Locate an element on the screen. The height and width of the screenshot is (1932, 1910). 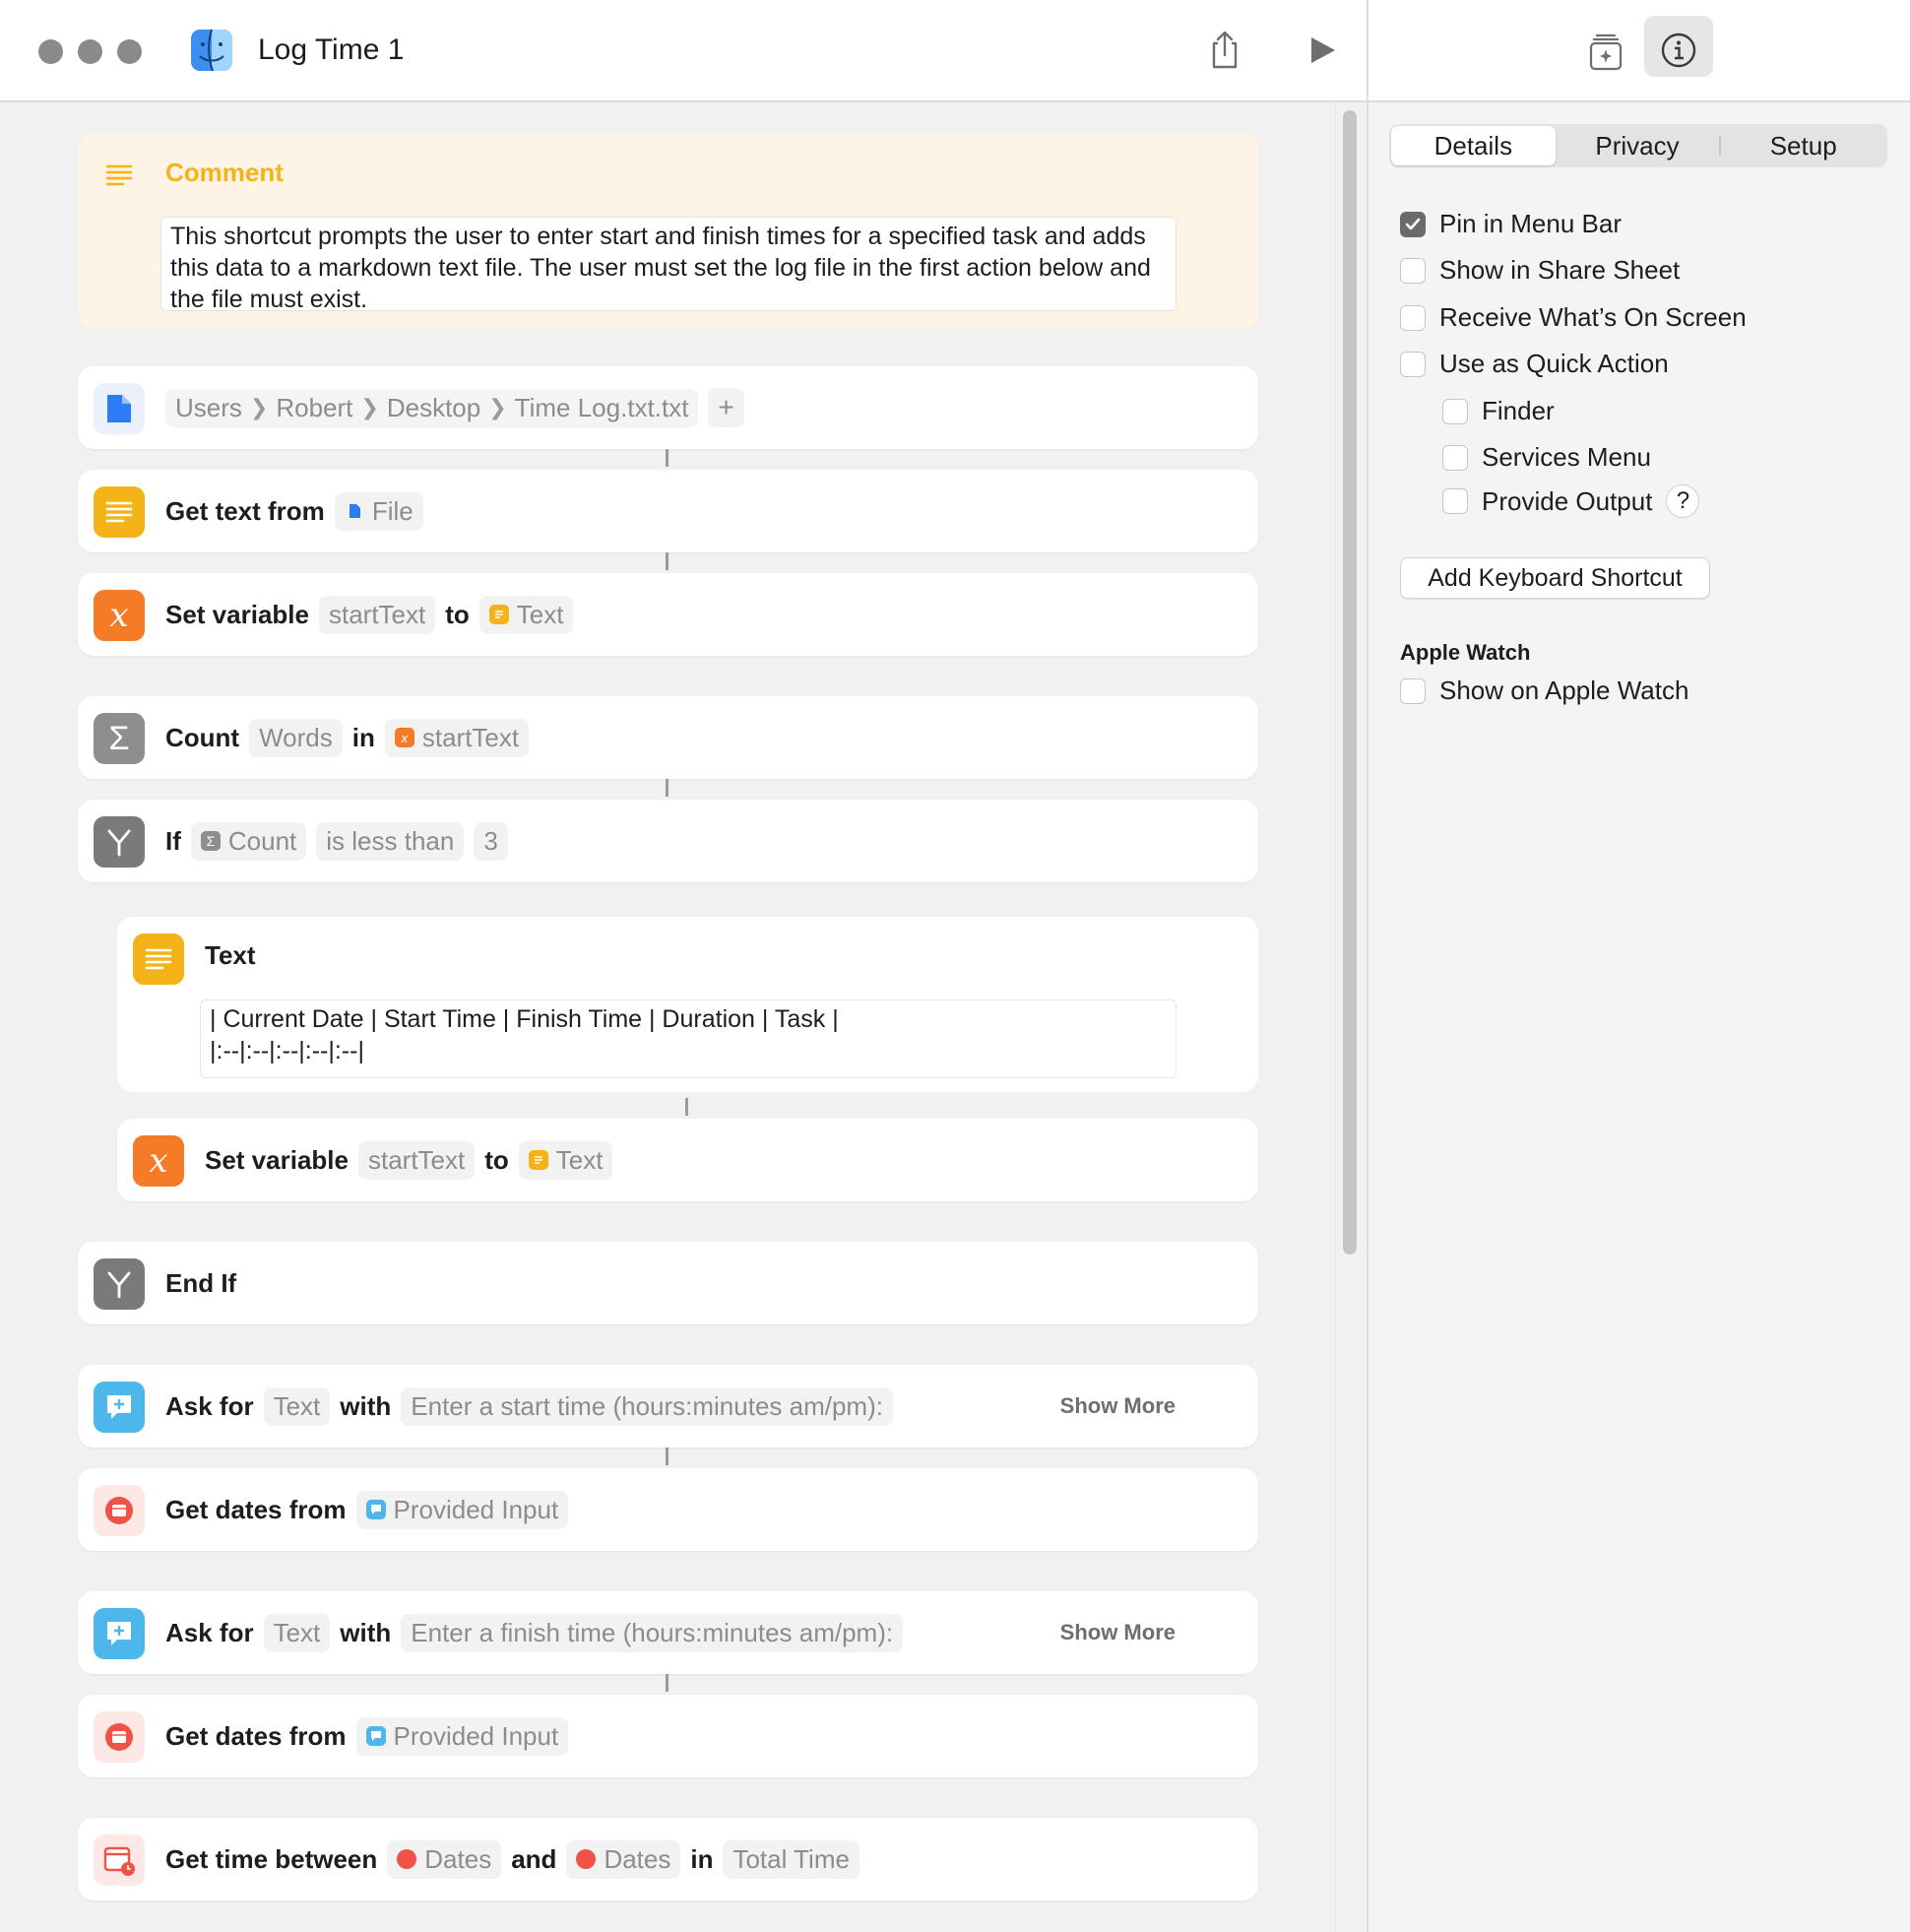
on-screen-option: Receive What’s On Screen is located at coordinates (1574, 317).